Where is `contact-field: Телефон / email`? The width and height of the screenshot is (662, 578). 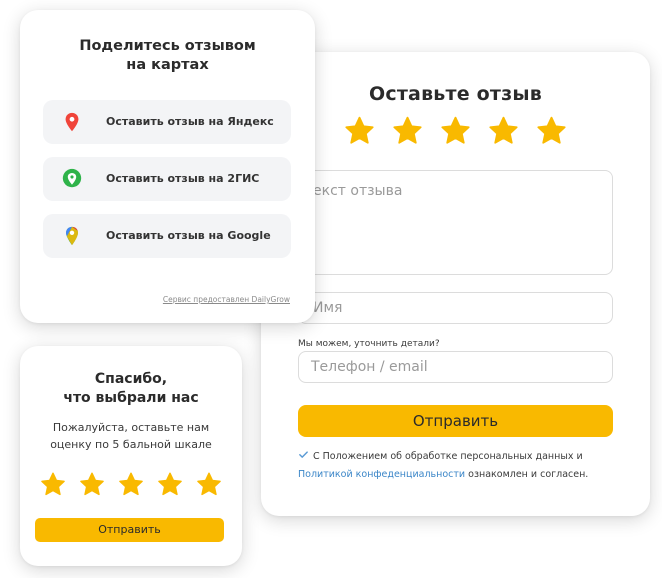
contact-field: Телефон / email is located at coordinates (455, 367).